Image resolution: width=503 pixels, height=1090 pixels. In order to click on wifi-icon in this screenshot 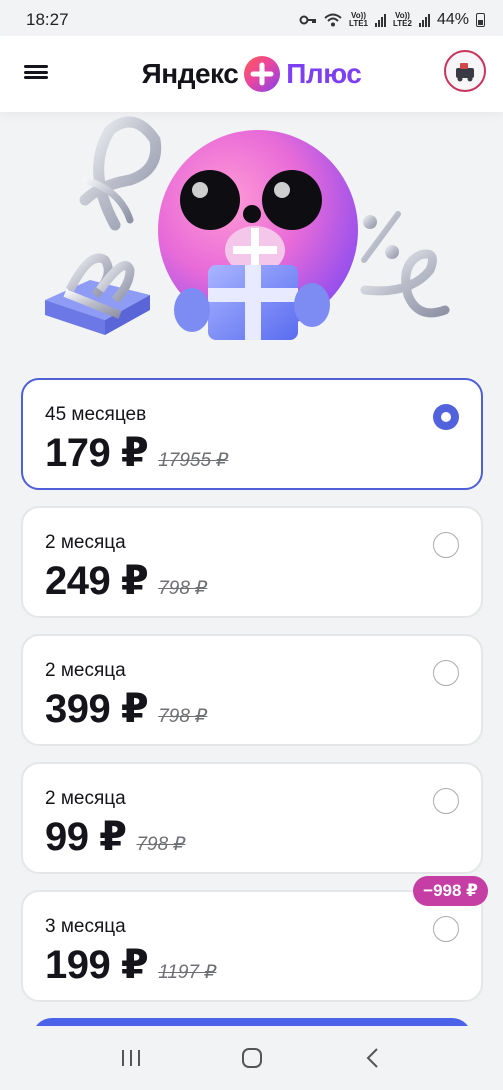, I will do `click(333, 20)`.